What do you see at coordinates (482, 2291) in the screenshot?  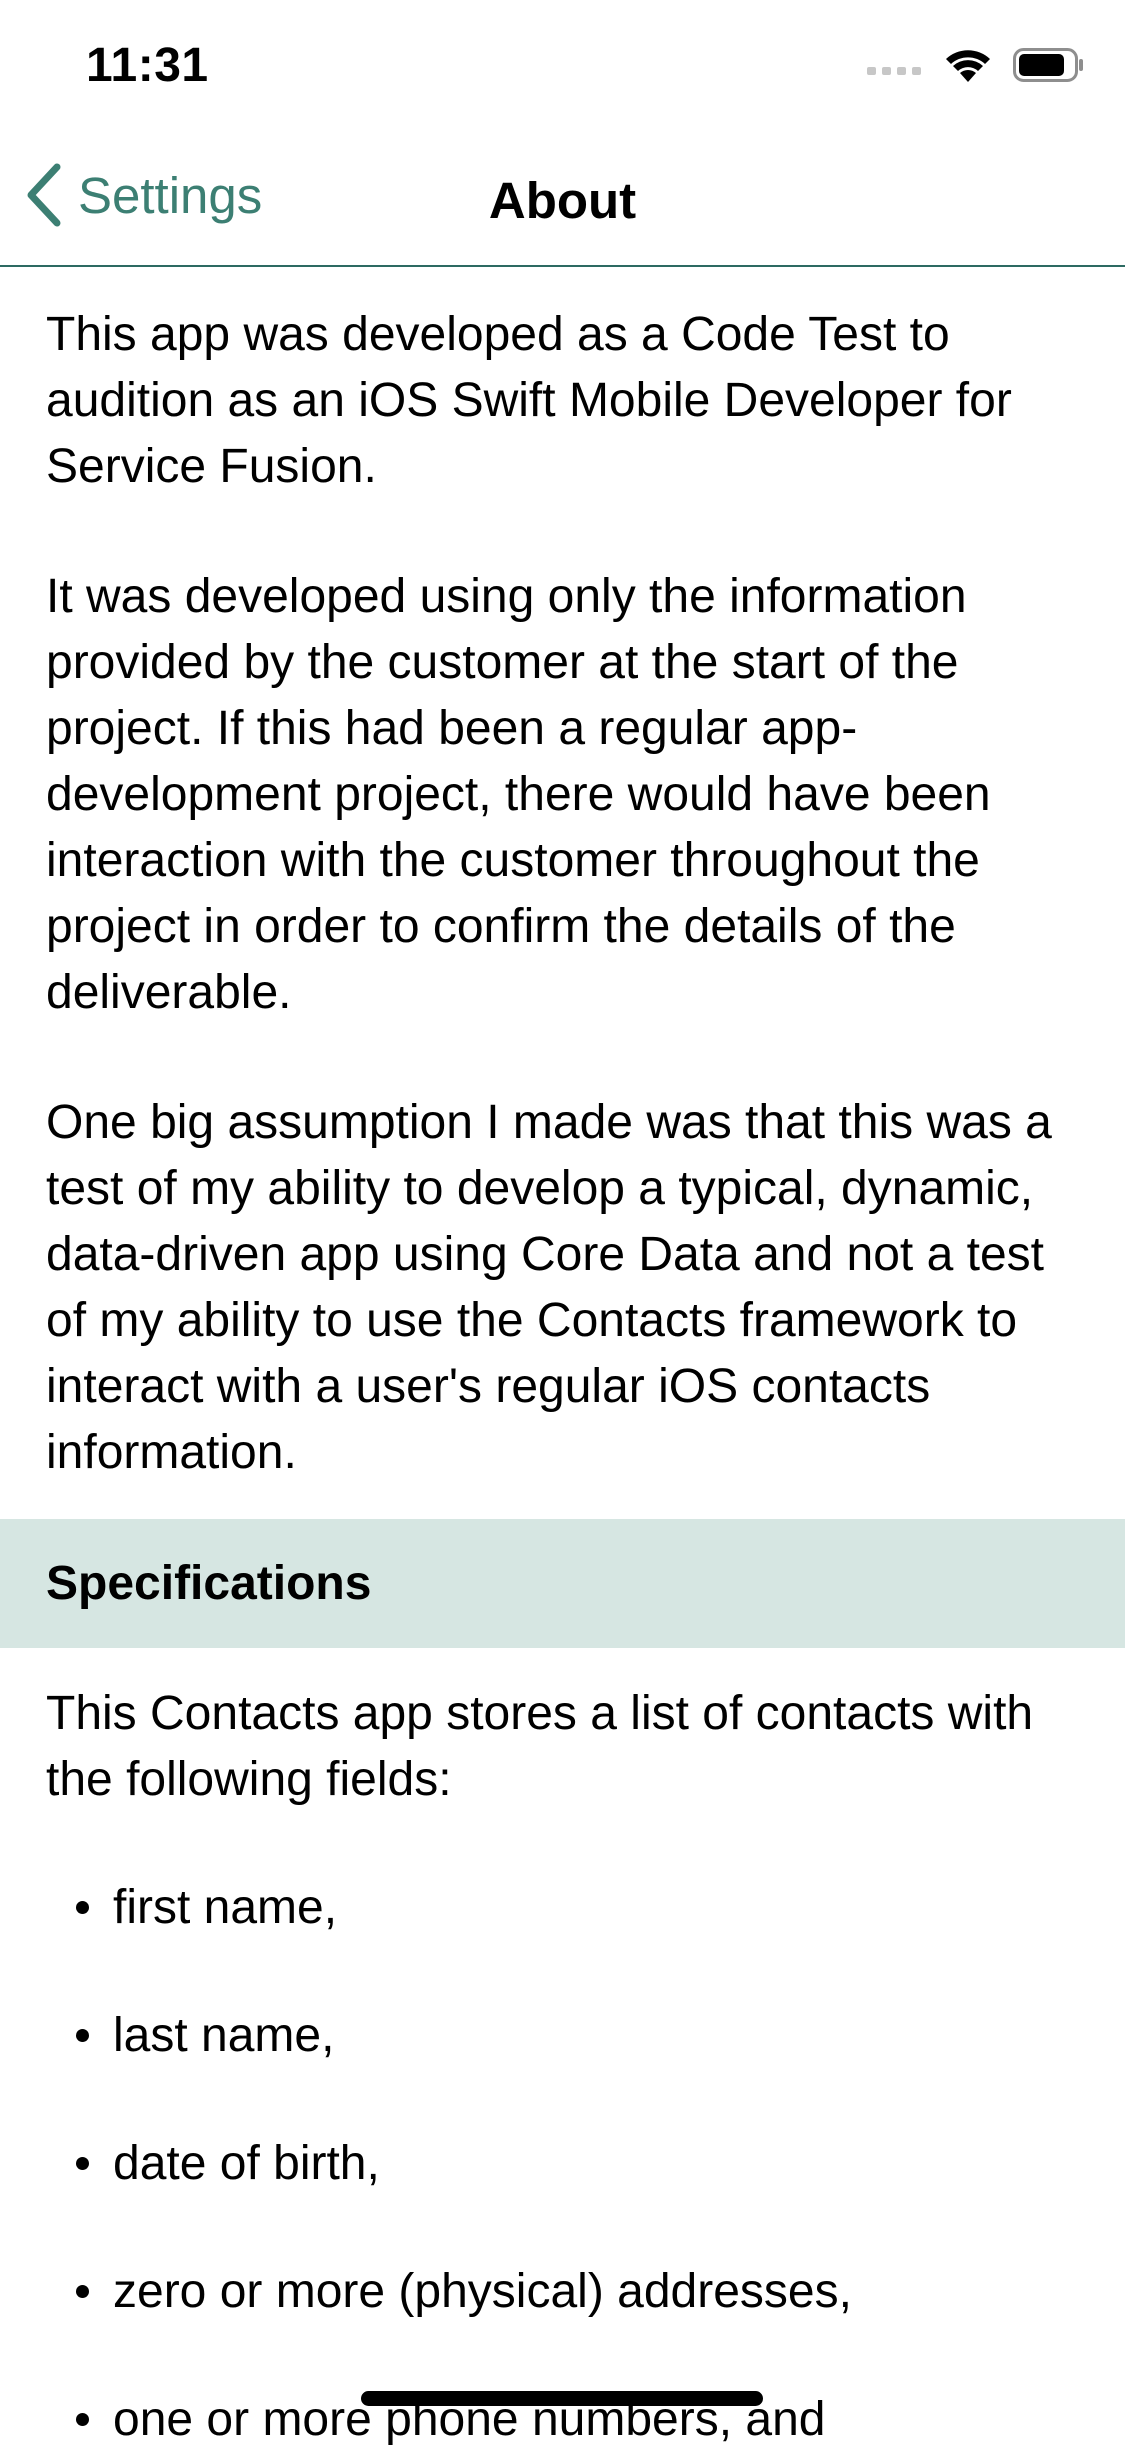 I see `list-item-text: zero or more (physical) addresses,` at bounding box center [482, 2291].